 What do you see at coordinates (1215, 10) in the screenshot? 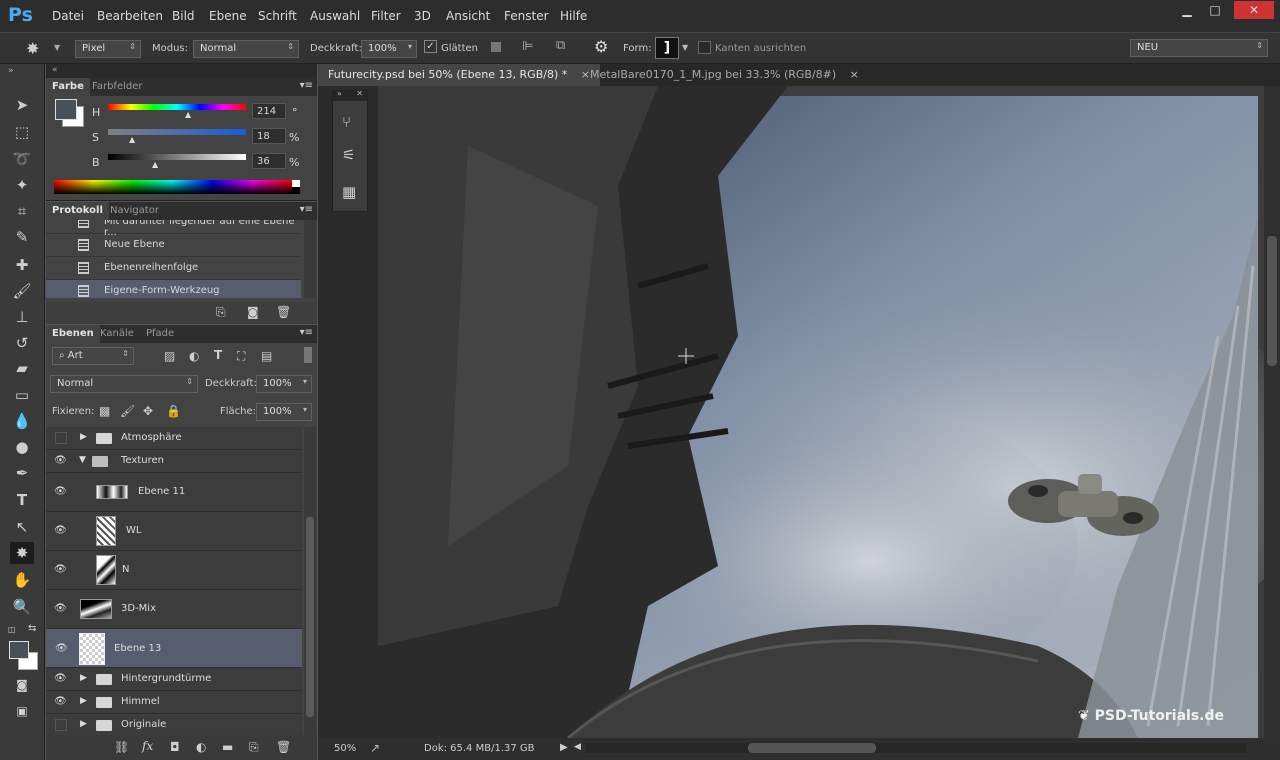
I see `maximize-button: □` at bounding box center [1215, 10].